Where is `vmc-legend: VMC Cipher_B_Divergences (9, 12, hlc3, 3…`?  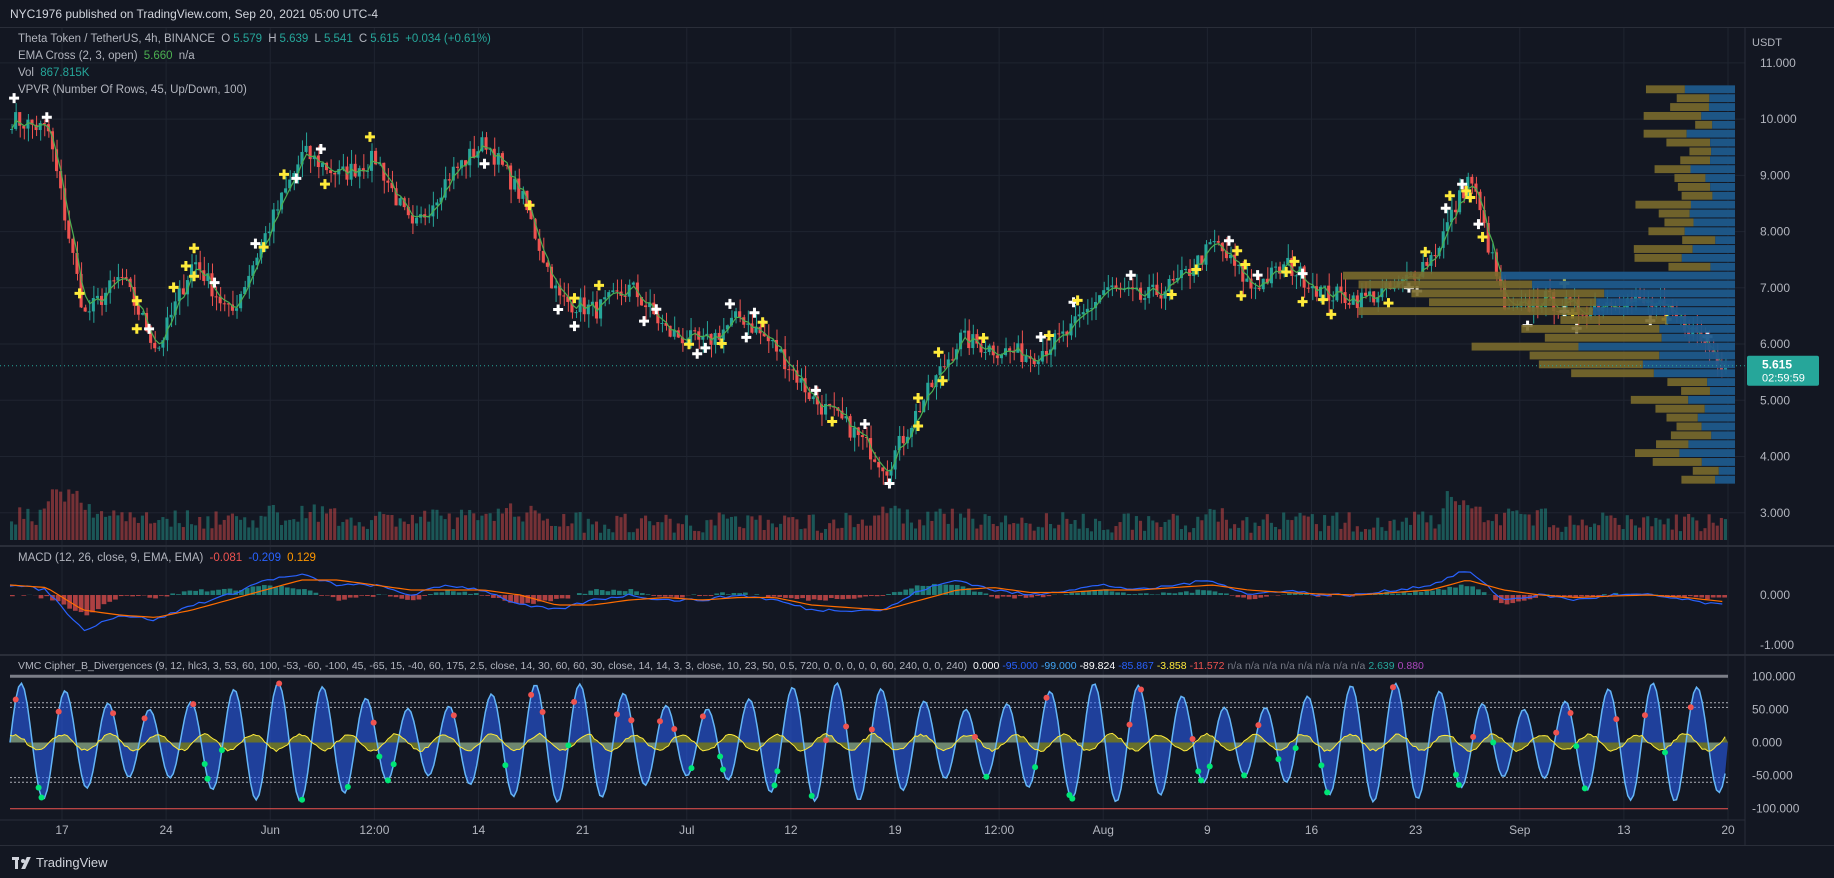 vmc-legend: VMC Cipher_B_Divergences (9, 12, hlc3, 3… is located at coordinates (878, 666).